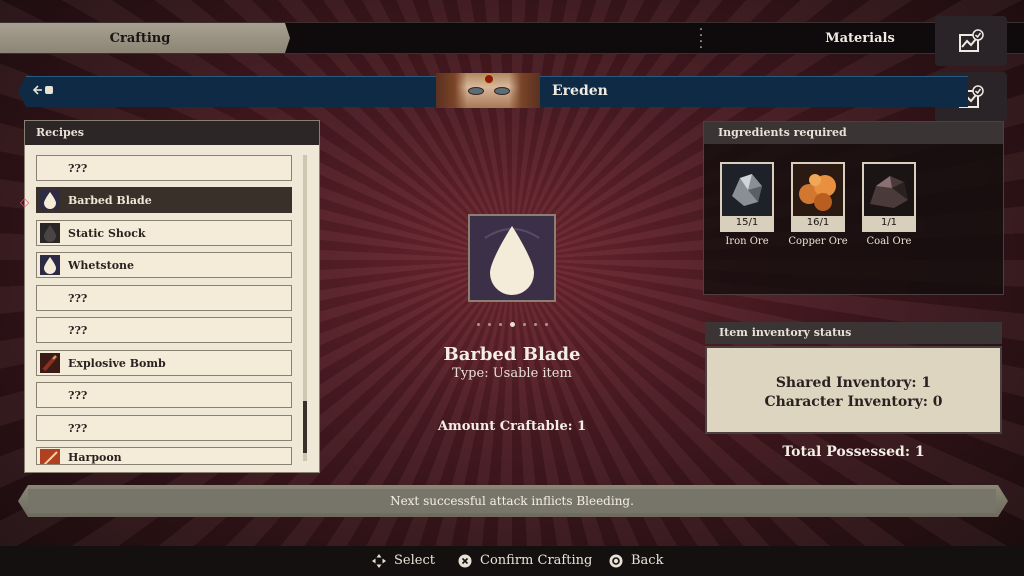  I want to click on ingredient-count: 15/1, so click(747, 222).